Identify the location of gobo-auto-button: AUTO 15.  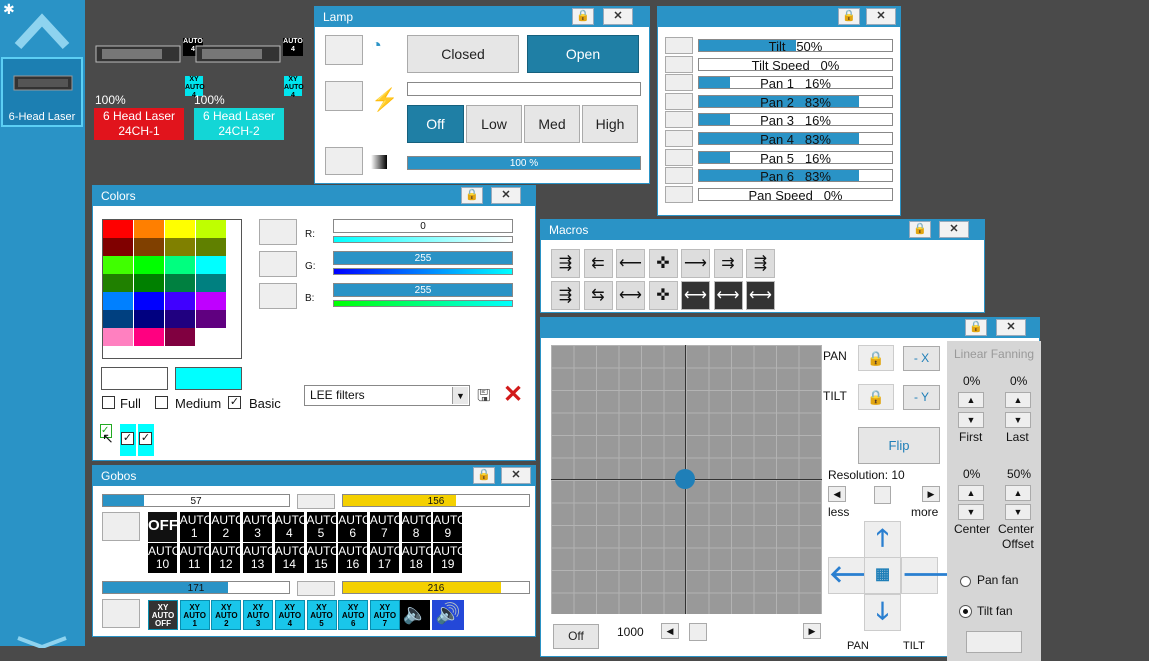
(323, 558).